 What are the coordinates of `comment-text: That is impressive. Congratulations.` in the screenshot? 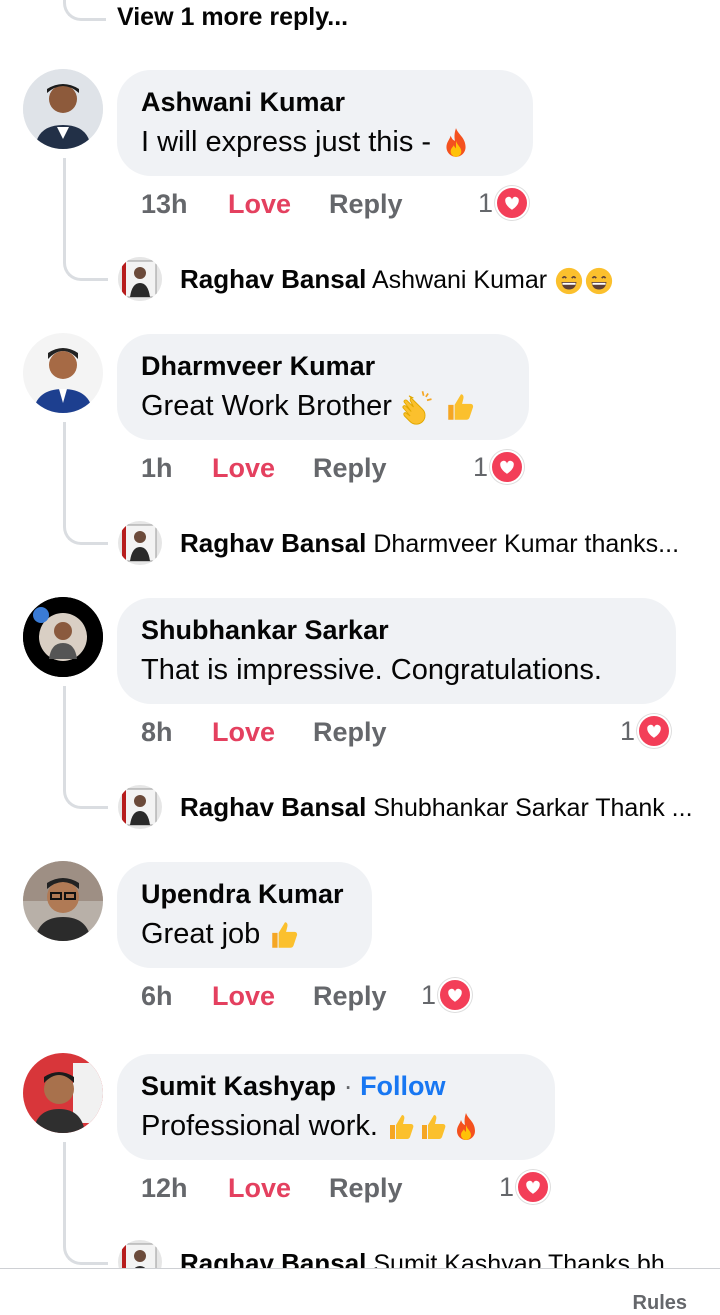 It's located at (371, 670).